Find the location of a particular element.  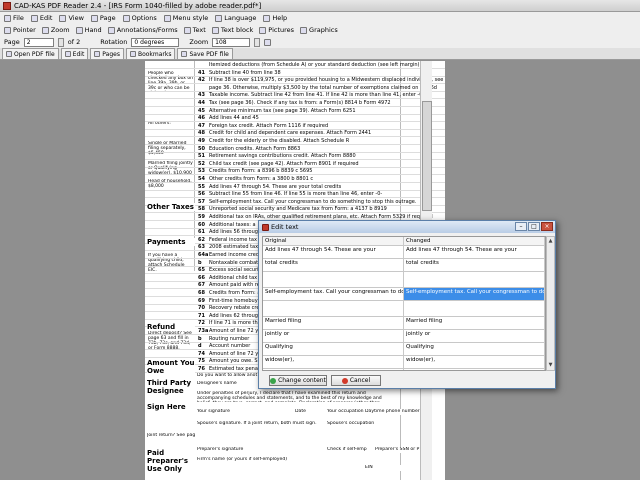

tool-annotations-forms: Annotations/Forms is located at coordinates (142, 30).